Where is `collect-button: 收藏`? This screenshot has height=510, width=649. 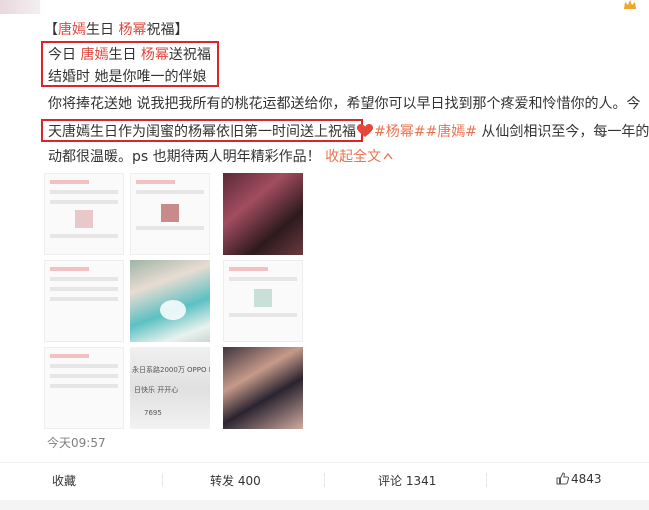 collect-button: 收藏 is located at coordinates (64, 480).